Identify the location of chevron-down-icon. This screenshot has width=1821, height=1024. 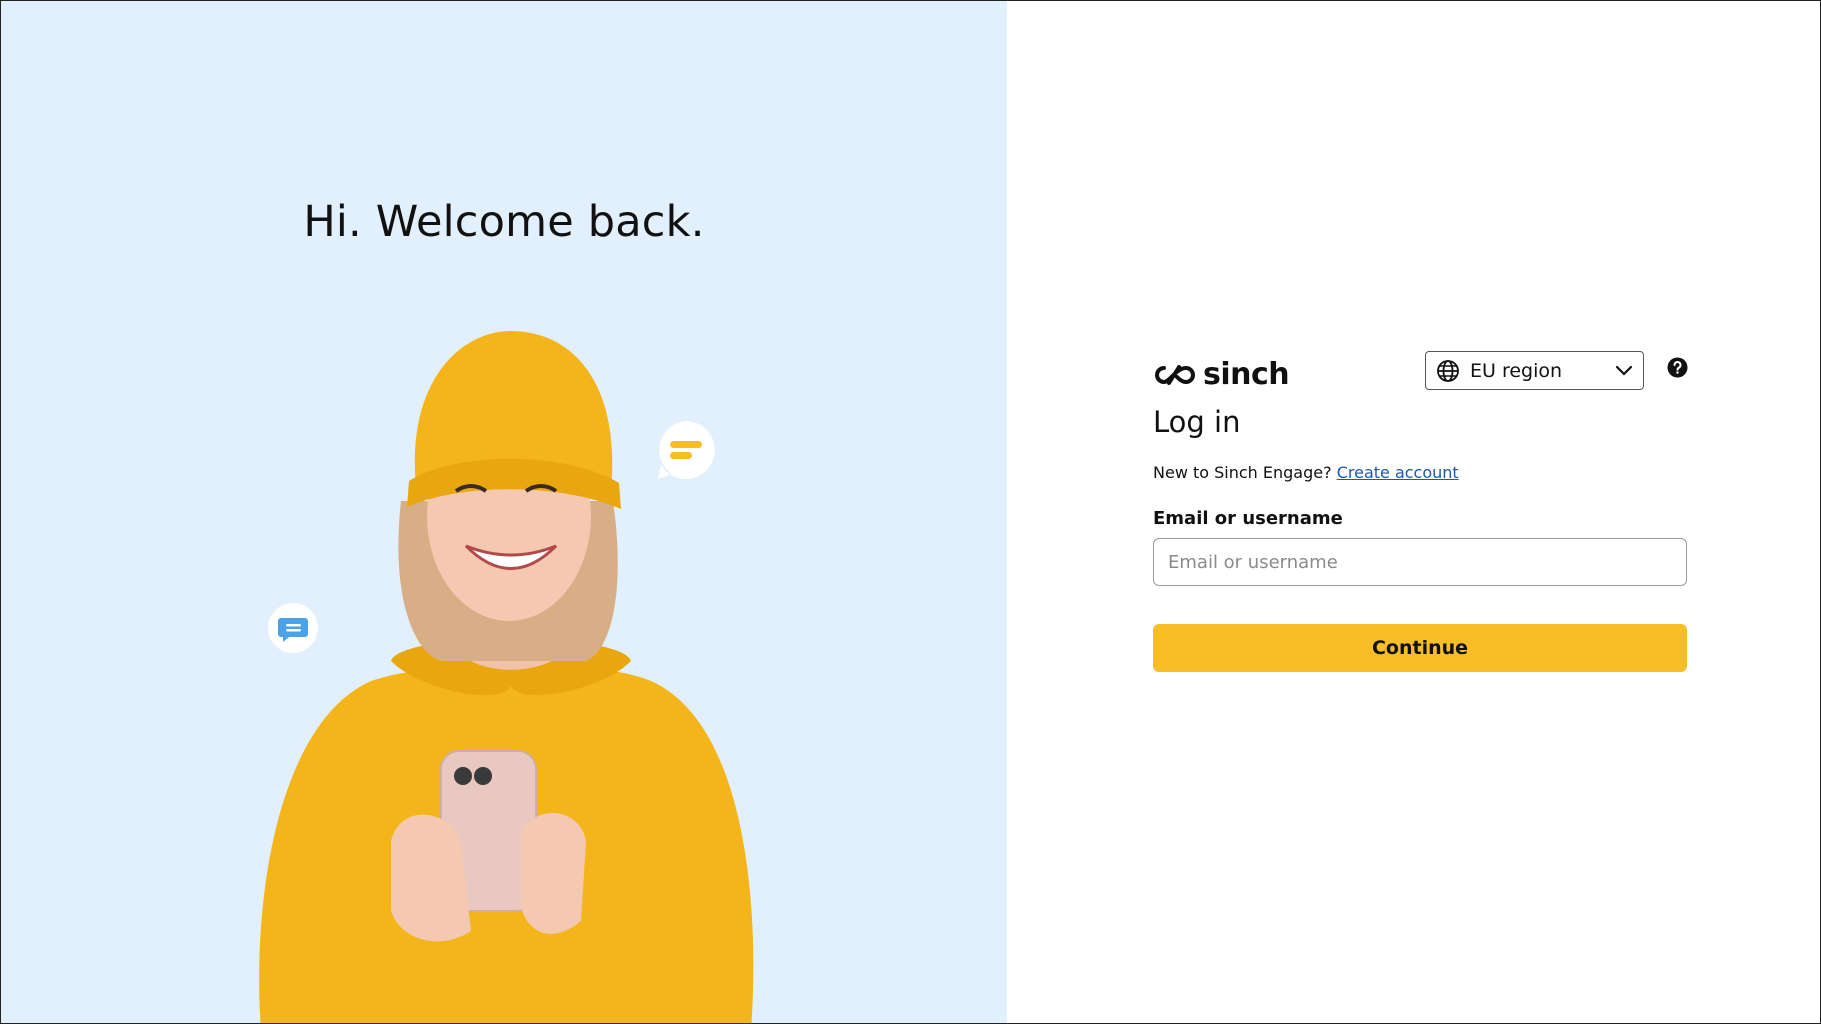
(1624, 370).